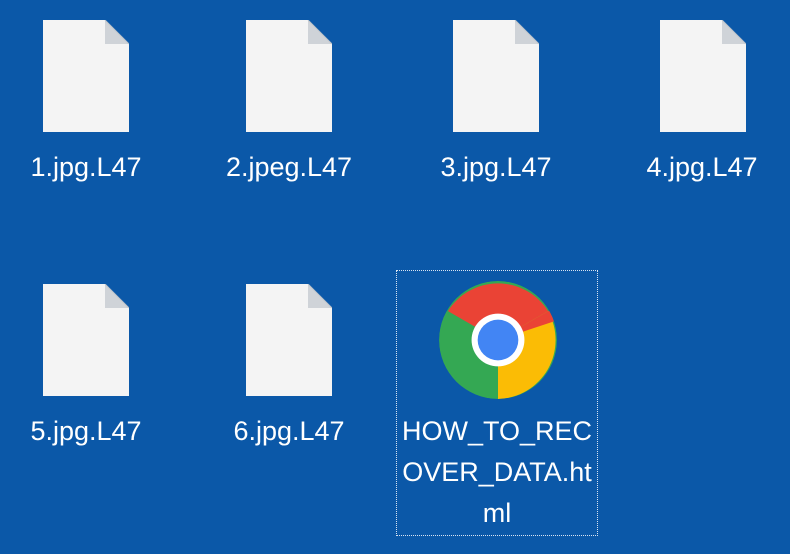 The width and height of the screenshot is (790, 554). I want to click on file-name: 2.jpeg.L47, so click(289, 167).